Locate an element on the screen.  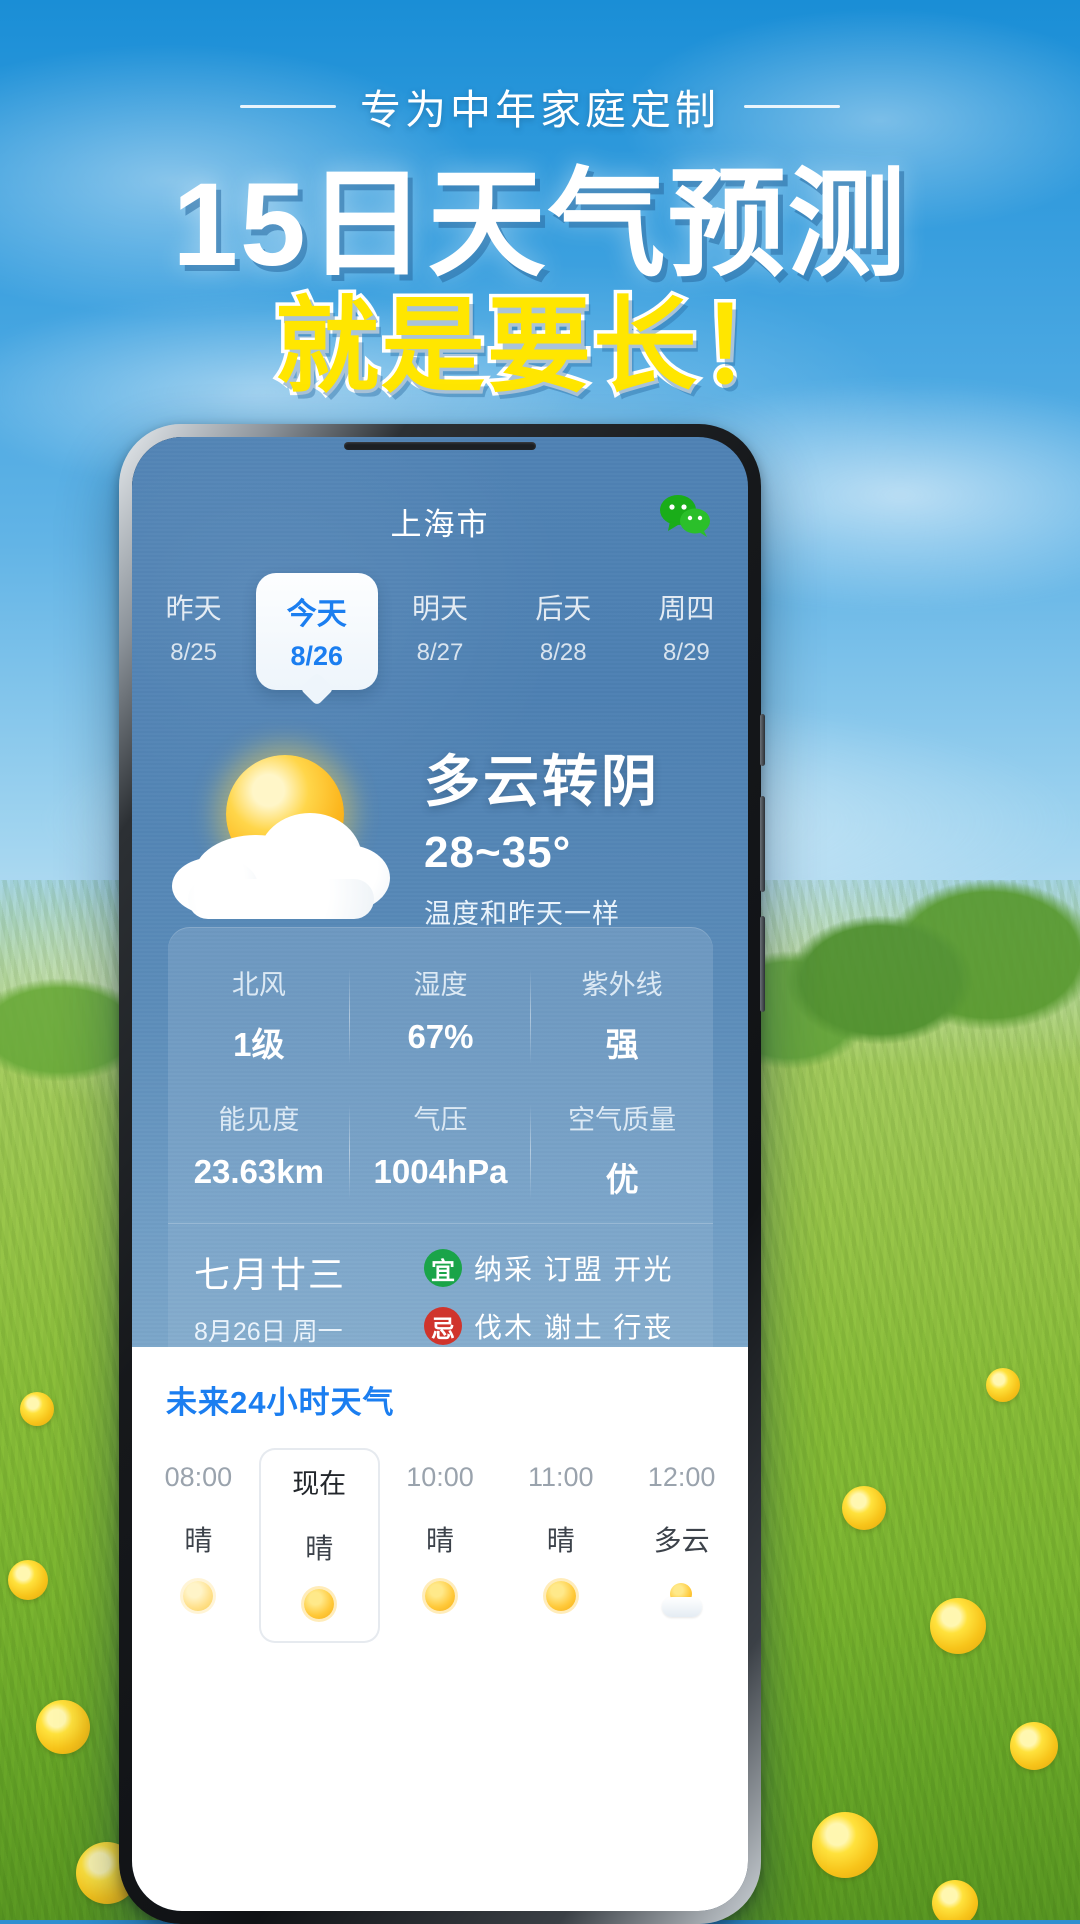
stat-wind: 北风 1级 is located at coordinates (259, 1016).